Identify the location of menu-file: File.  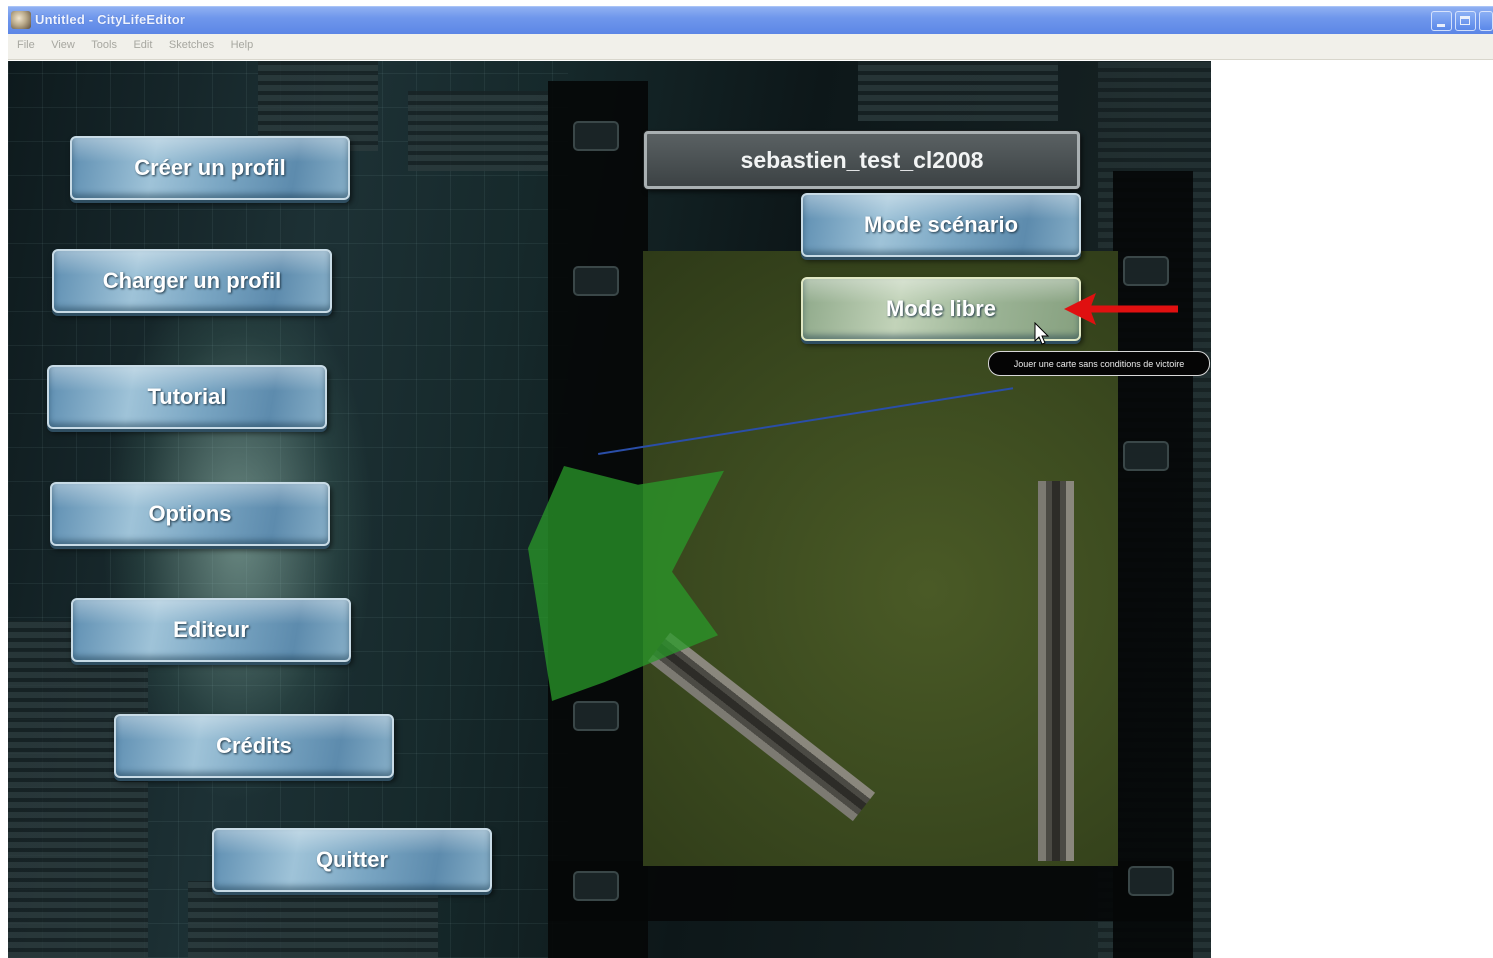
(26, 45).